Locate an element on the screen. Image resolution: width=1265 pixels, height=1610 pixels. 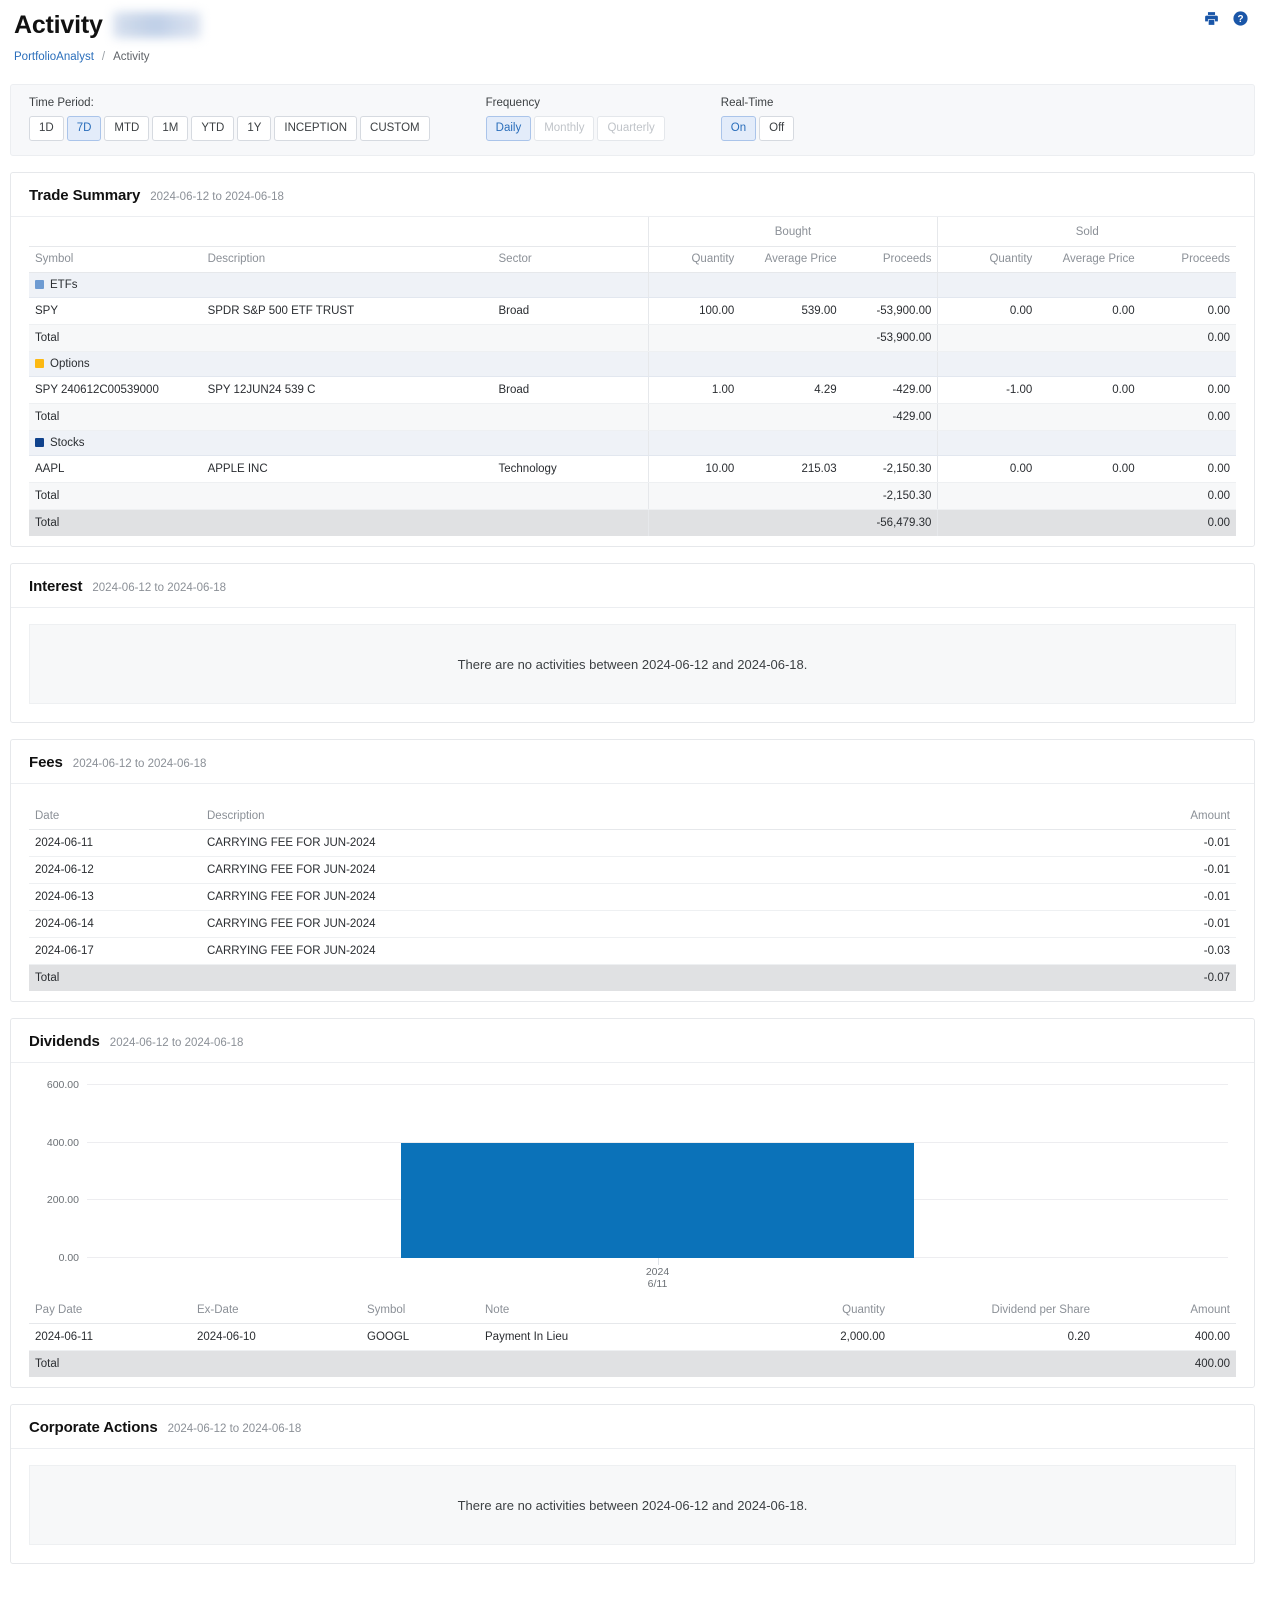
group-row-options: Options is located at coordinates (632, 364).